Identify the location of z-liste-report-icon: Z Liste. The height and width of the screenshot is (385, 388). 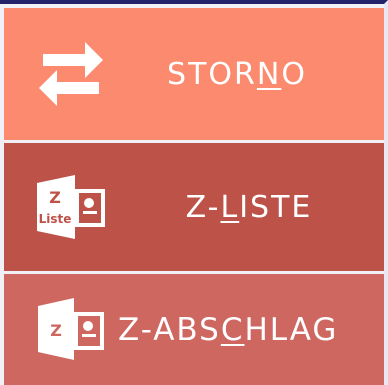
(71, 207).